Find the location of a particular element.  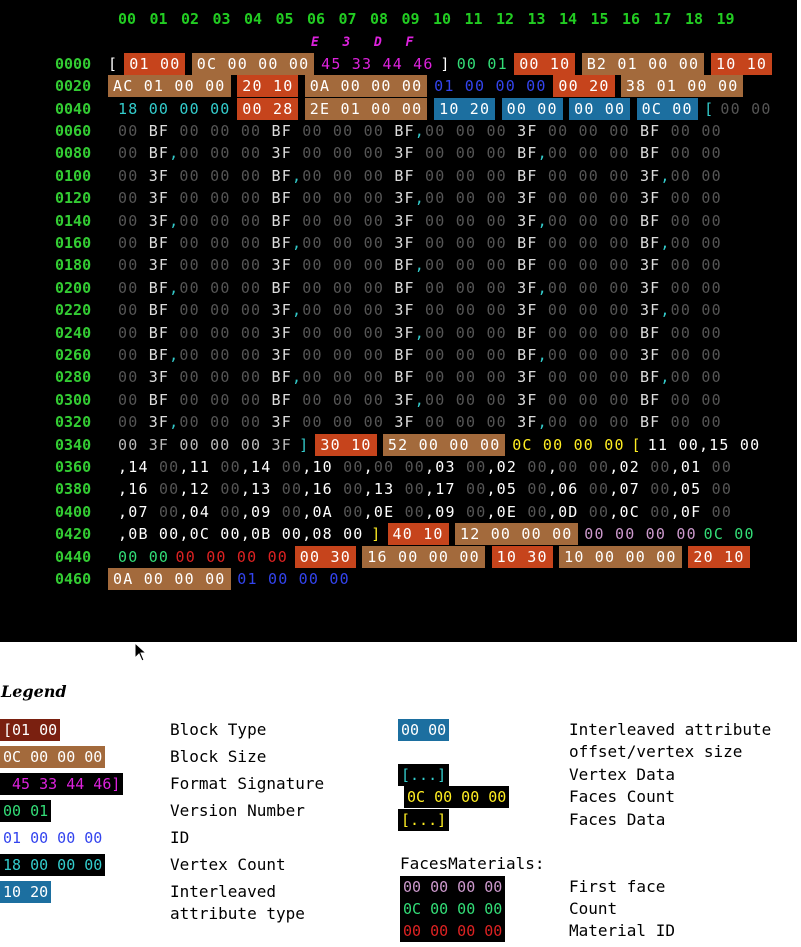

row-offset: 0300 is located at coordinates (73, 399).